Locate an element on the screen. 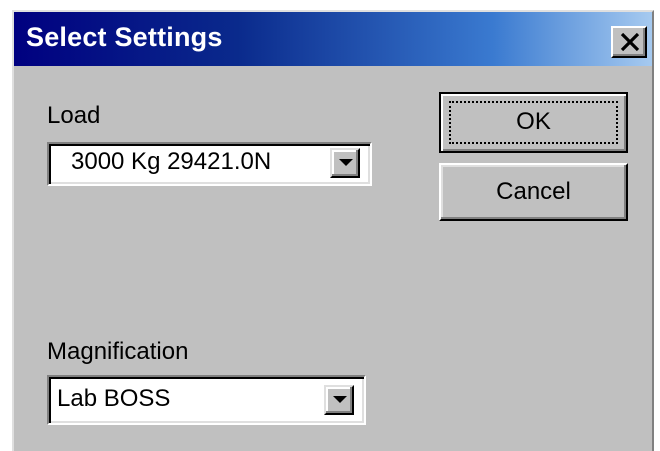 Image resolution: width=660 pixels, height=451 pixels. close-icon is located at coordinates (630, 42).